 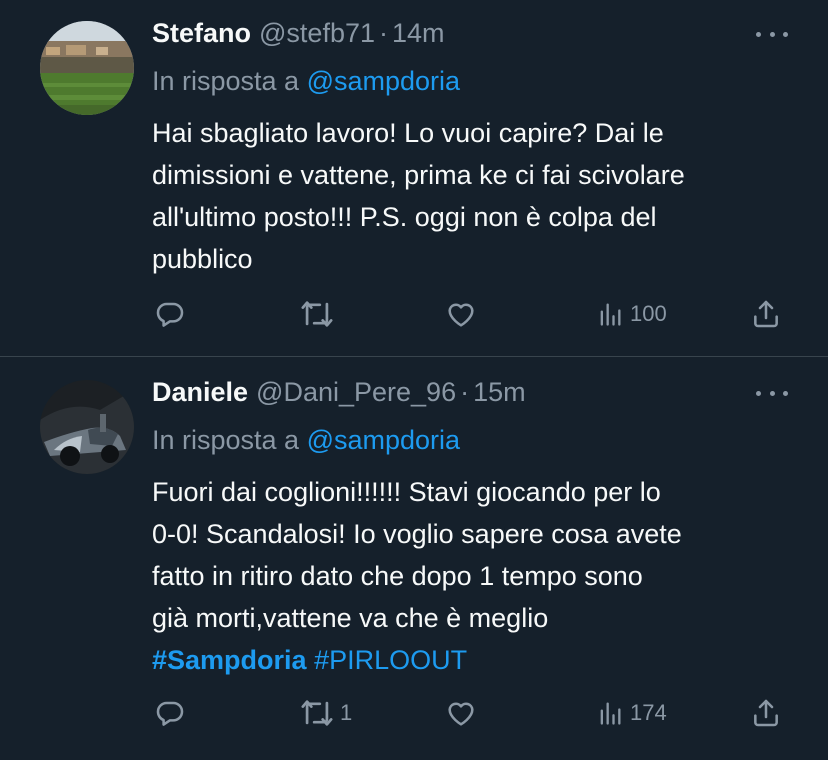 I want to click on tweet-text-line: già morti,vattene va che è meglio, so click(x=350, y=618).